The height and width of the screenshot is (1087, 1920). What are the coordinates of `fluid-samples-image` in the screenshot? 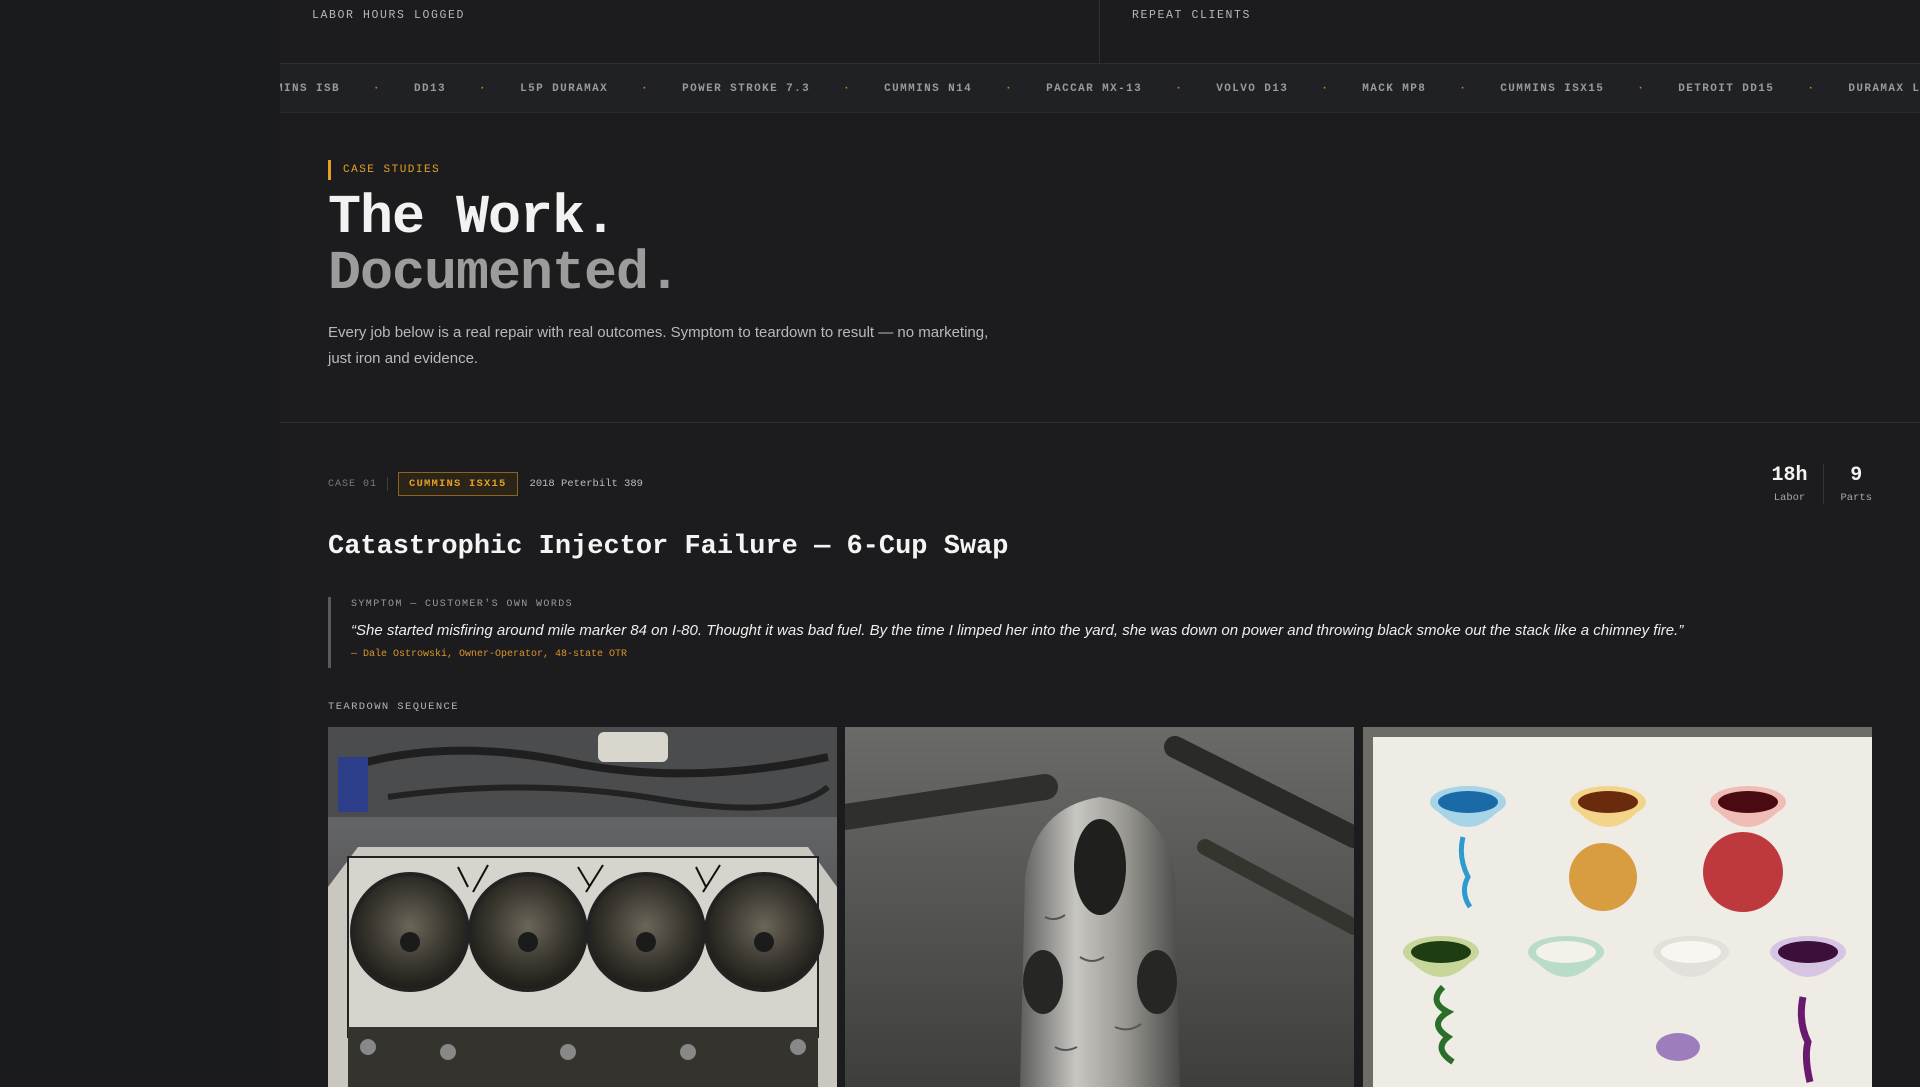 It's located at (1617, 907).